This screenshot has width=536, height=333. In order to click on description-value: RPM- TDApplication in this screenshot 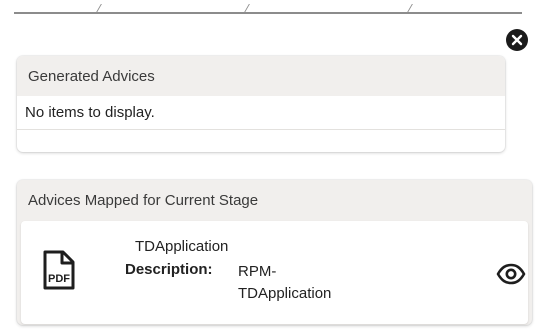, I will do `click(313, 283)`.